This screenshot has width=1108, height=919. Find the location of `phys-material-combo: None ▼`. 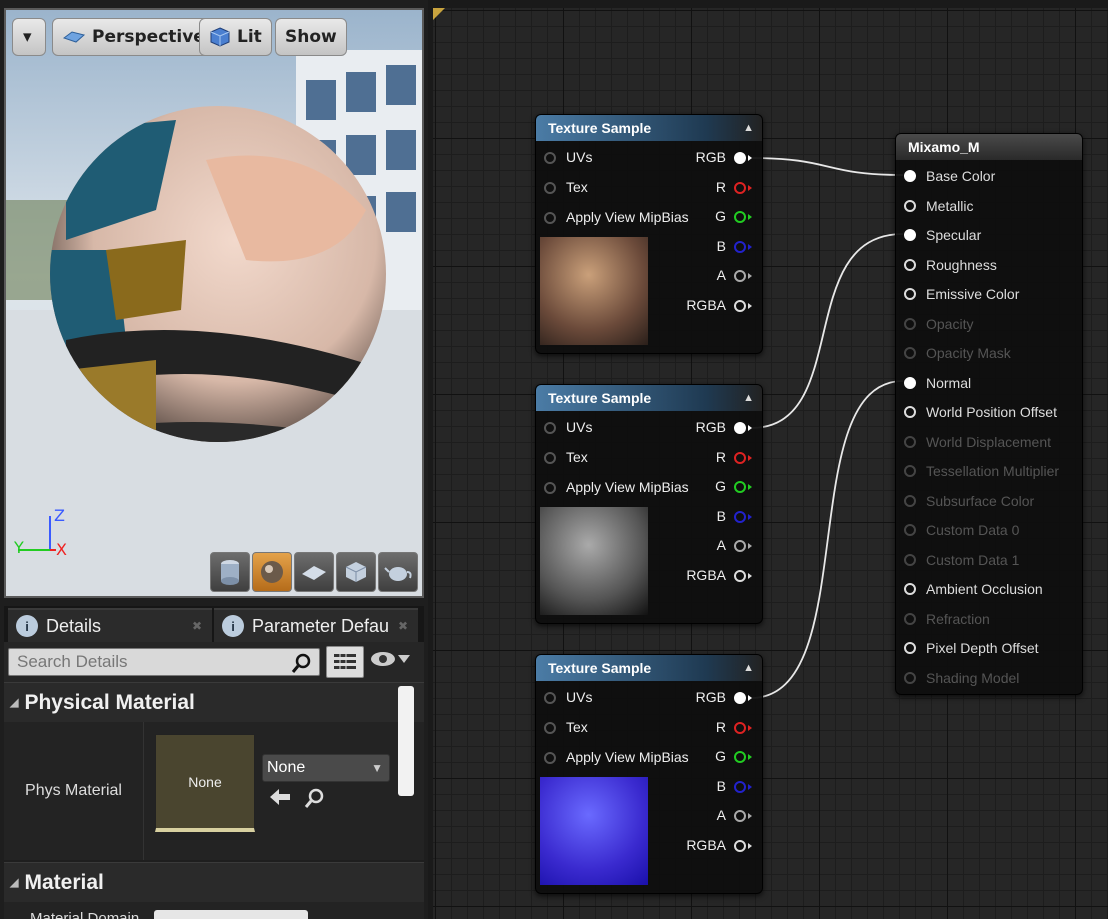

phys-material-combo: None ▼ is located at coordinates (326, 768).